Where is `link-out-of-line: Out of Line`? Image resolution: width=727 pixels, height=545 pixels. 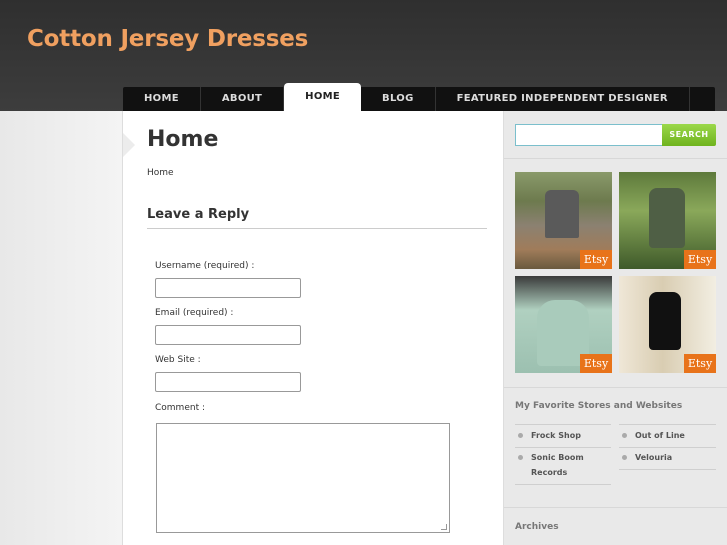 link-out-of-line: Out of Line is located at coordinates (660, 435).